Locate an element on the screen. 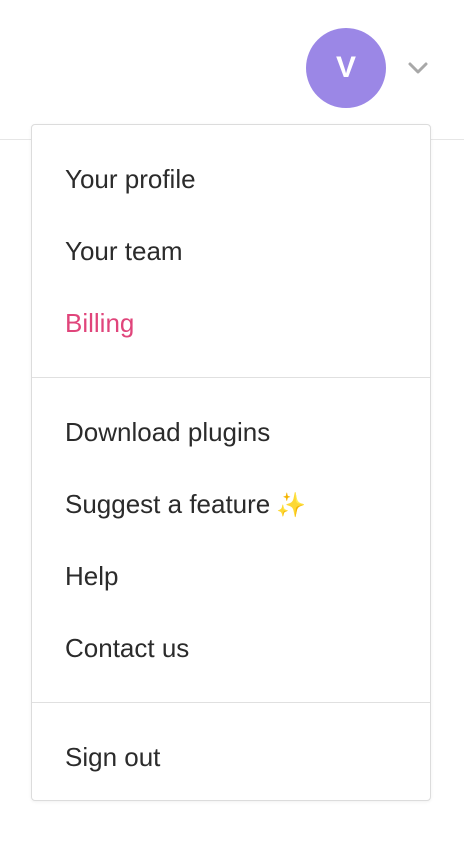 This screenshot has height=844, width=464. menu-group-session: Sign out is located at coordinates (231, 757).